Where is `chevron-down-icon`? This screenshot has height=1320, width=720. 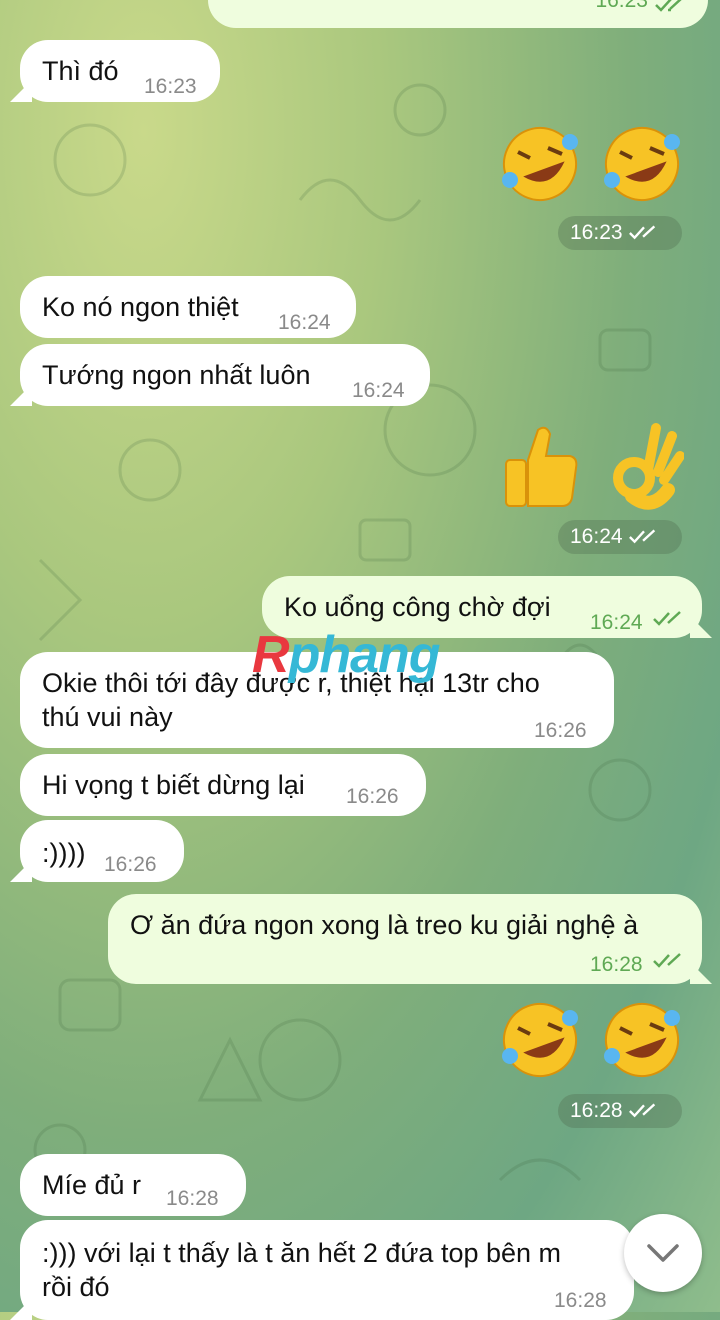
chevron-down-icon is located at coordinates (663, 1253).